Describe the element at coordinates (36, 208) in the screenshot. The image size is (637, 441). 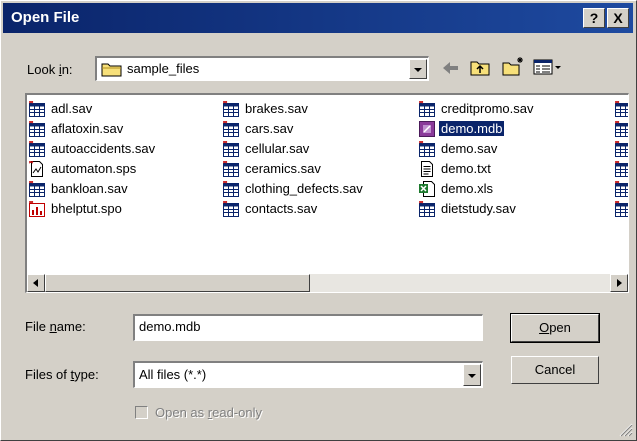
I see `spo-icon` at that location.